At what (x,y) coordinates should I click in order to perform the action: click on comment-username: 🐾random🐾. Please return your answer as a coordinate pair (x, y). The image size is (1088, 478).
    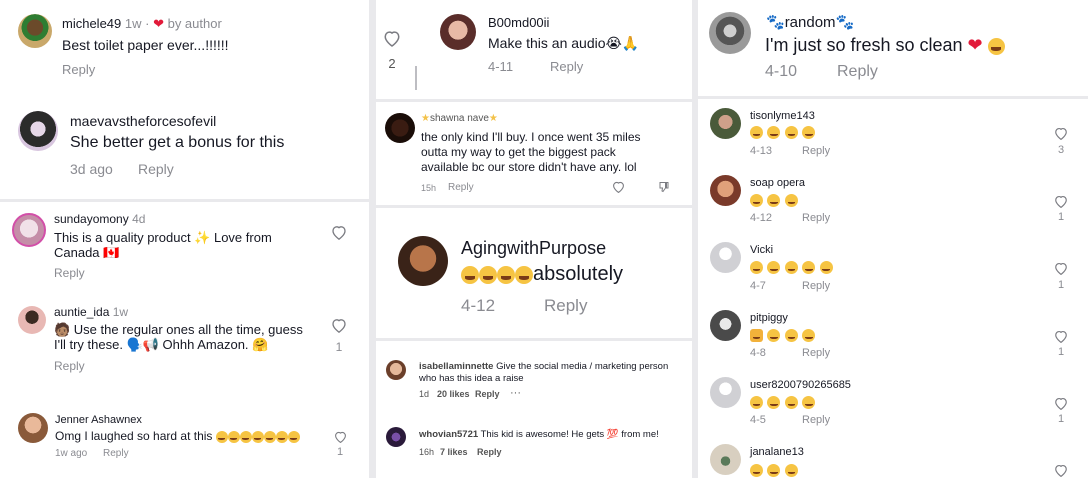
    Looking at the image, I should click on (810, 22).